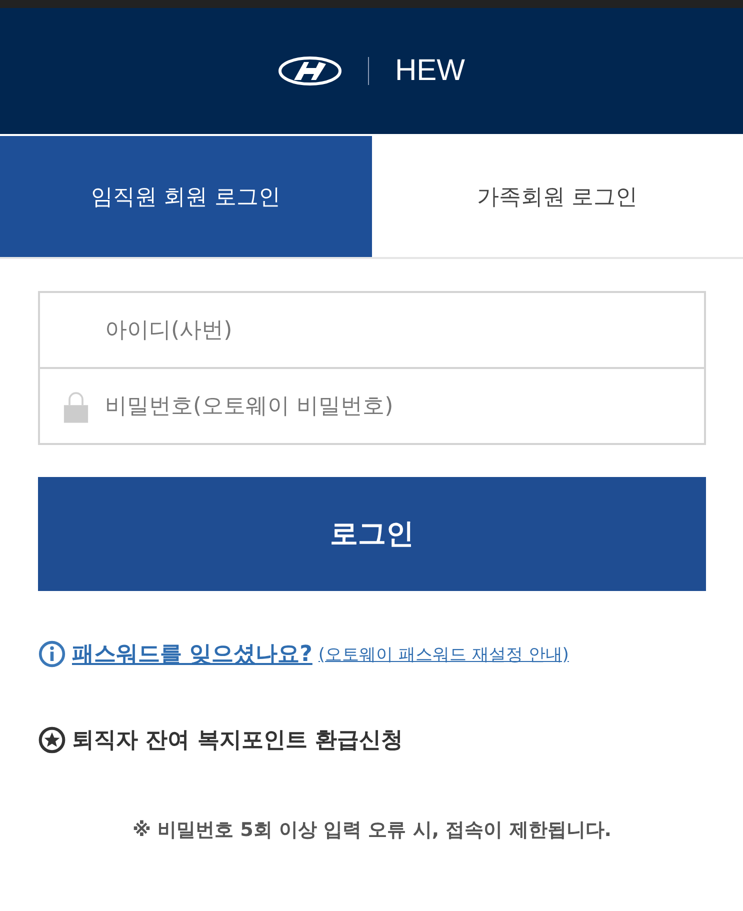  What do you see at coordinates (52, 654) in the screenshot?
I see `info-icon` at bounding box center [52, 654].